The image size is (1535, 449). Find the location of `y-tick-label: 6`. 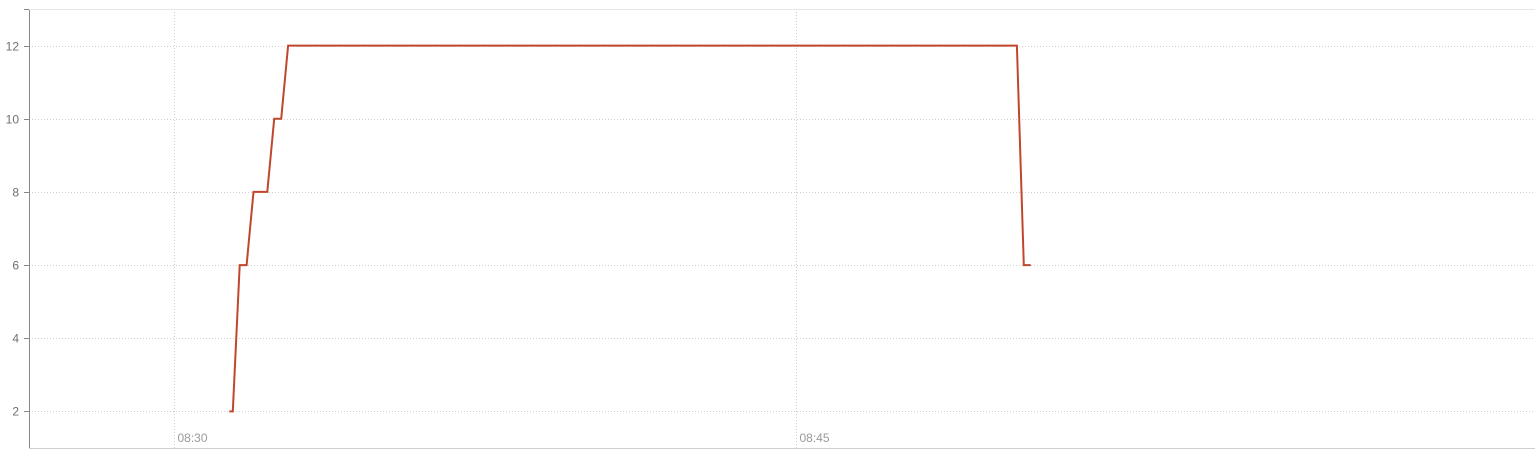

y-tick-label: 6 is located at coordinates (15, 266).